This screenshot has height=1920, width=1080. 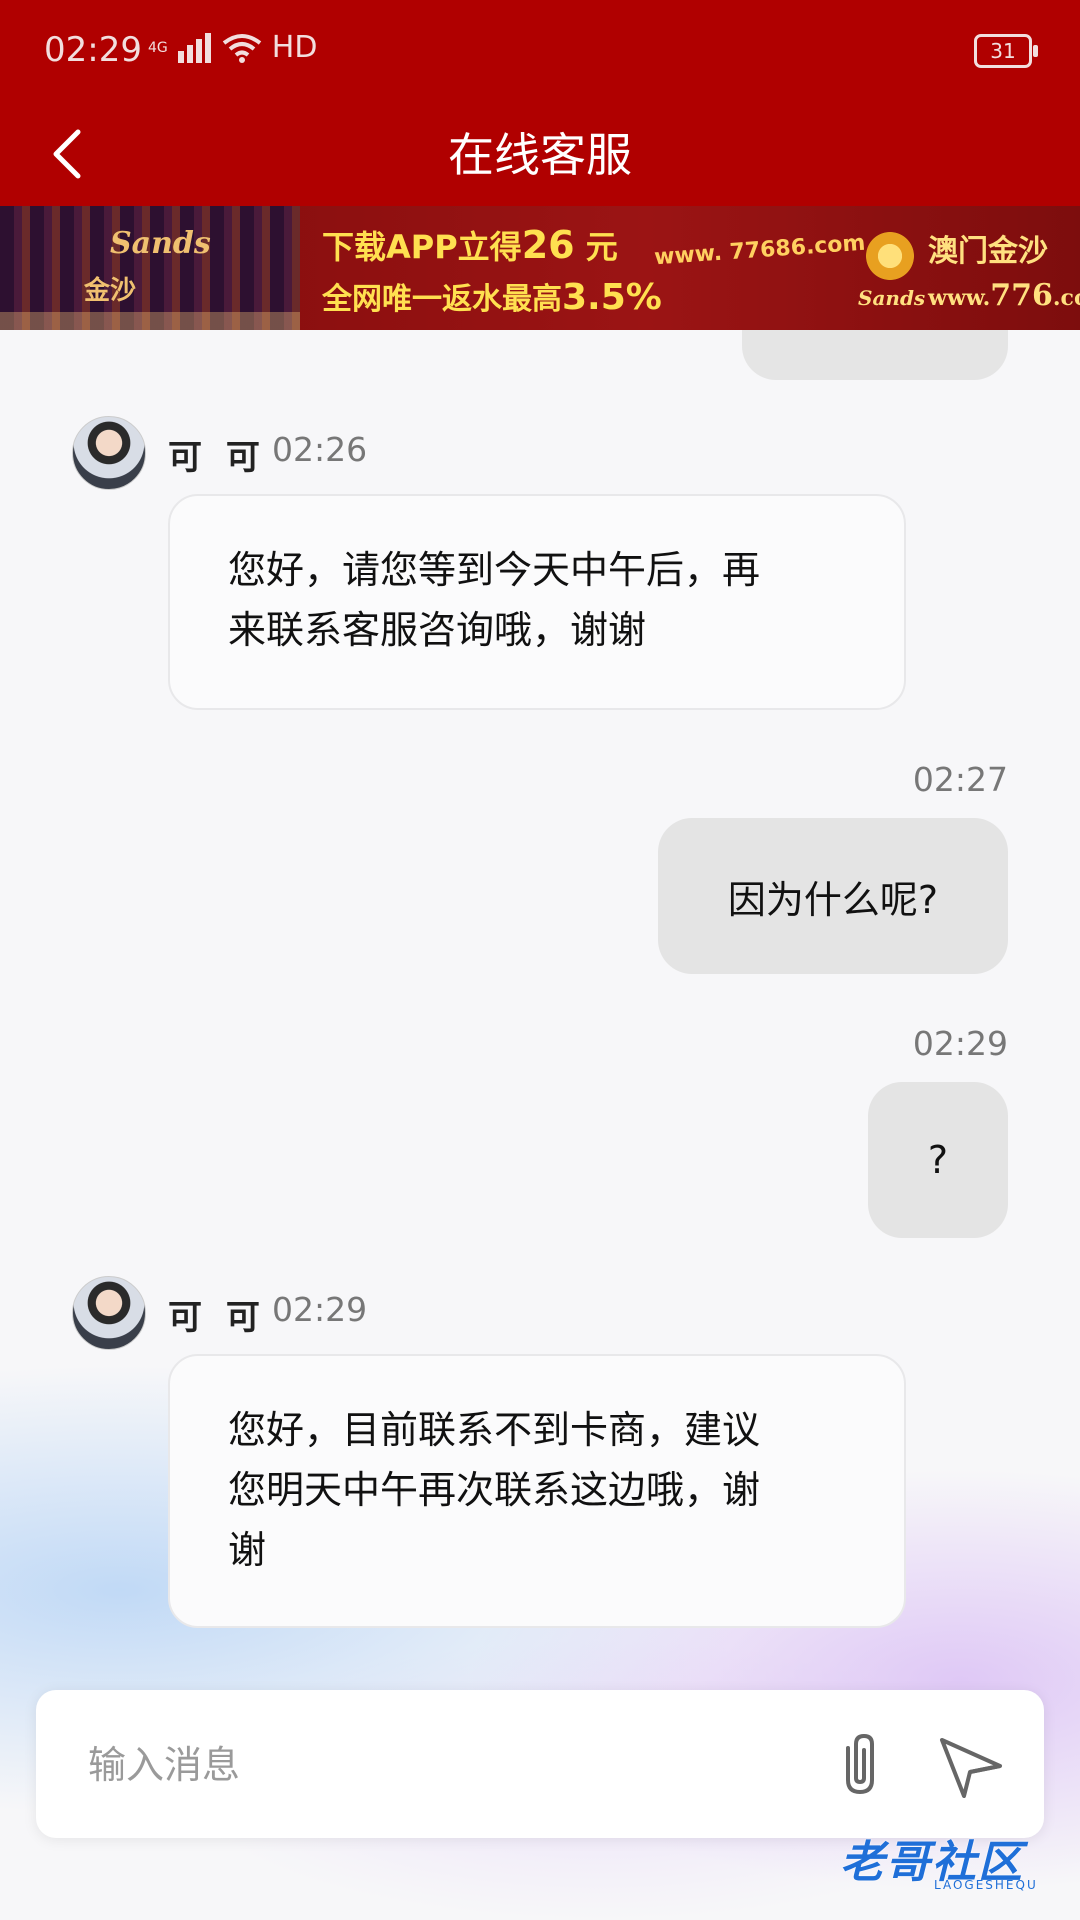 I want to click on banner-brand2-cn: 澳门金沙, so click(x=988, y=251).